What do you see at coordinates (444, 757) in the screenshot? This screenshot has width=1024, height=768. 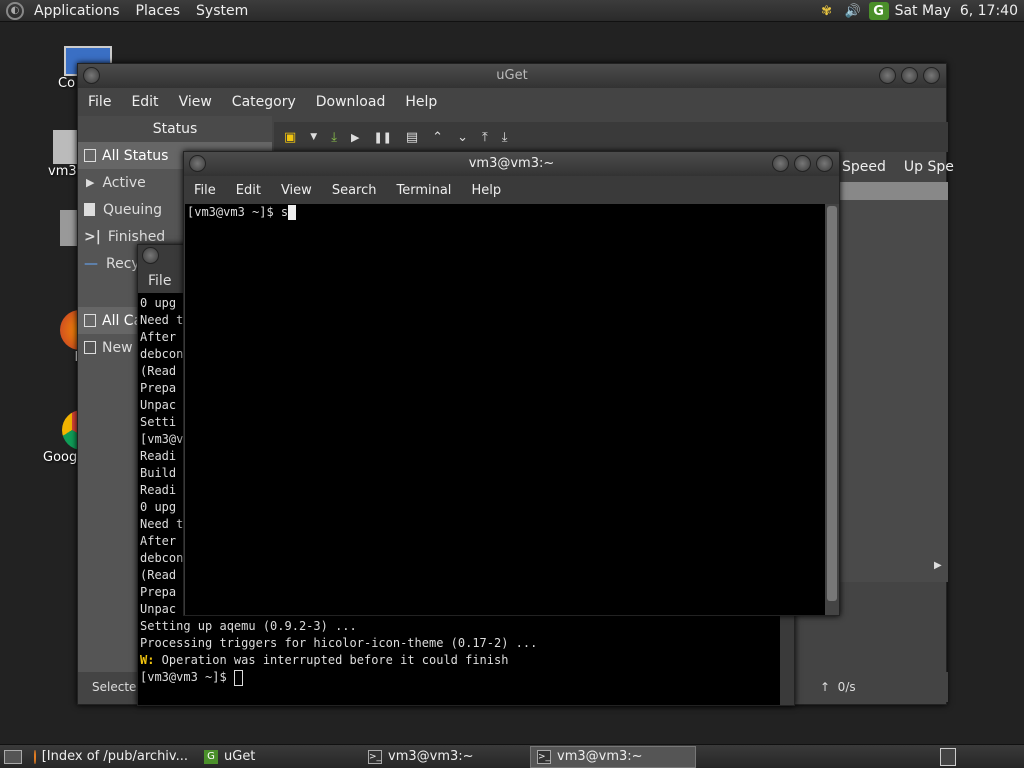 I see `taskbar-task-terminal-1: >_ vm3@vm3:~` at bounding box center [444, 757].